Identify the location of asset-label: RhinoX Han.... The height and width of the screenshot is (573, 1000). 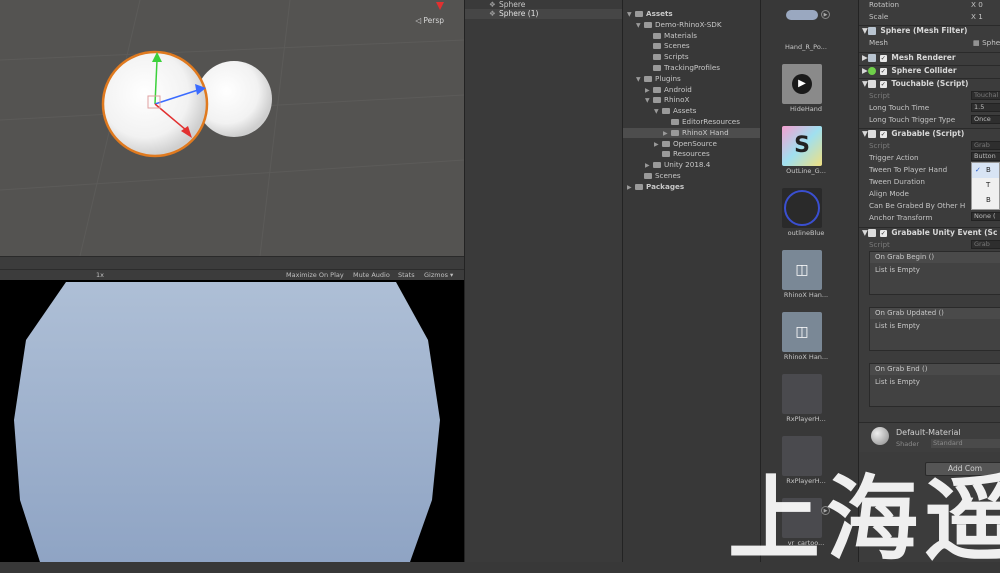
(806, 295).